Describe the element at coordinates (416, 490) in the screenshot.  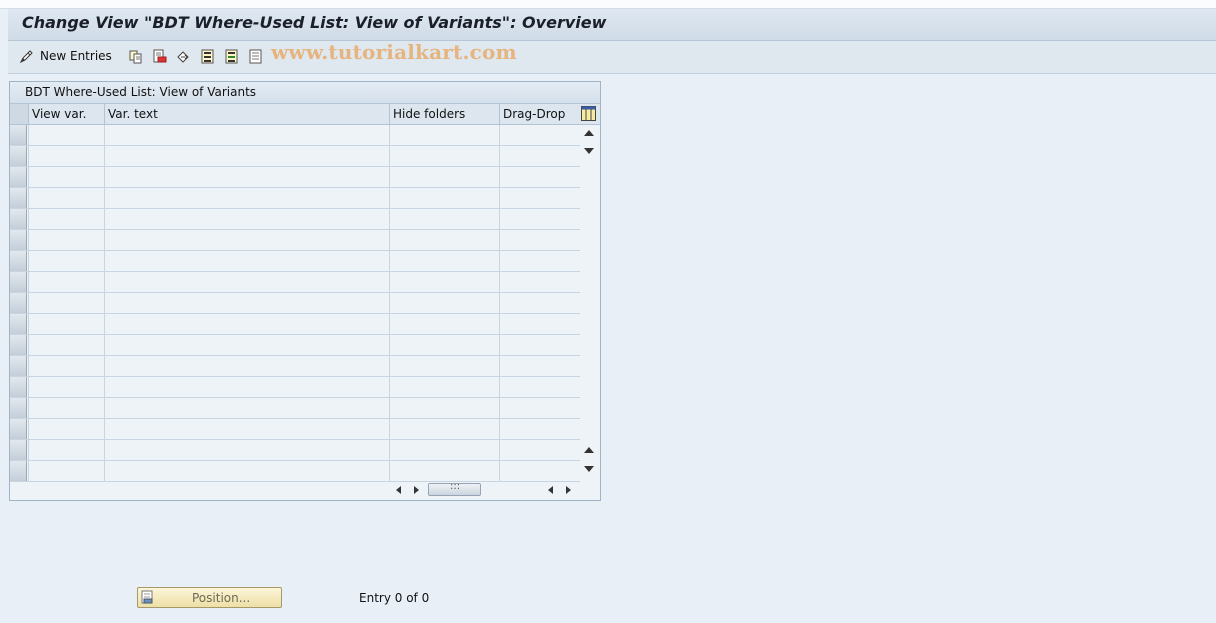
I see `scroll-right-icon` at that location.